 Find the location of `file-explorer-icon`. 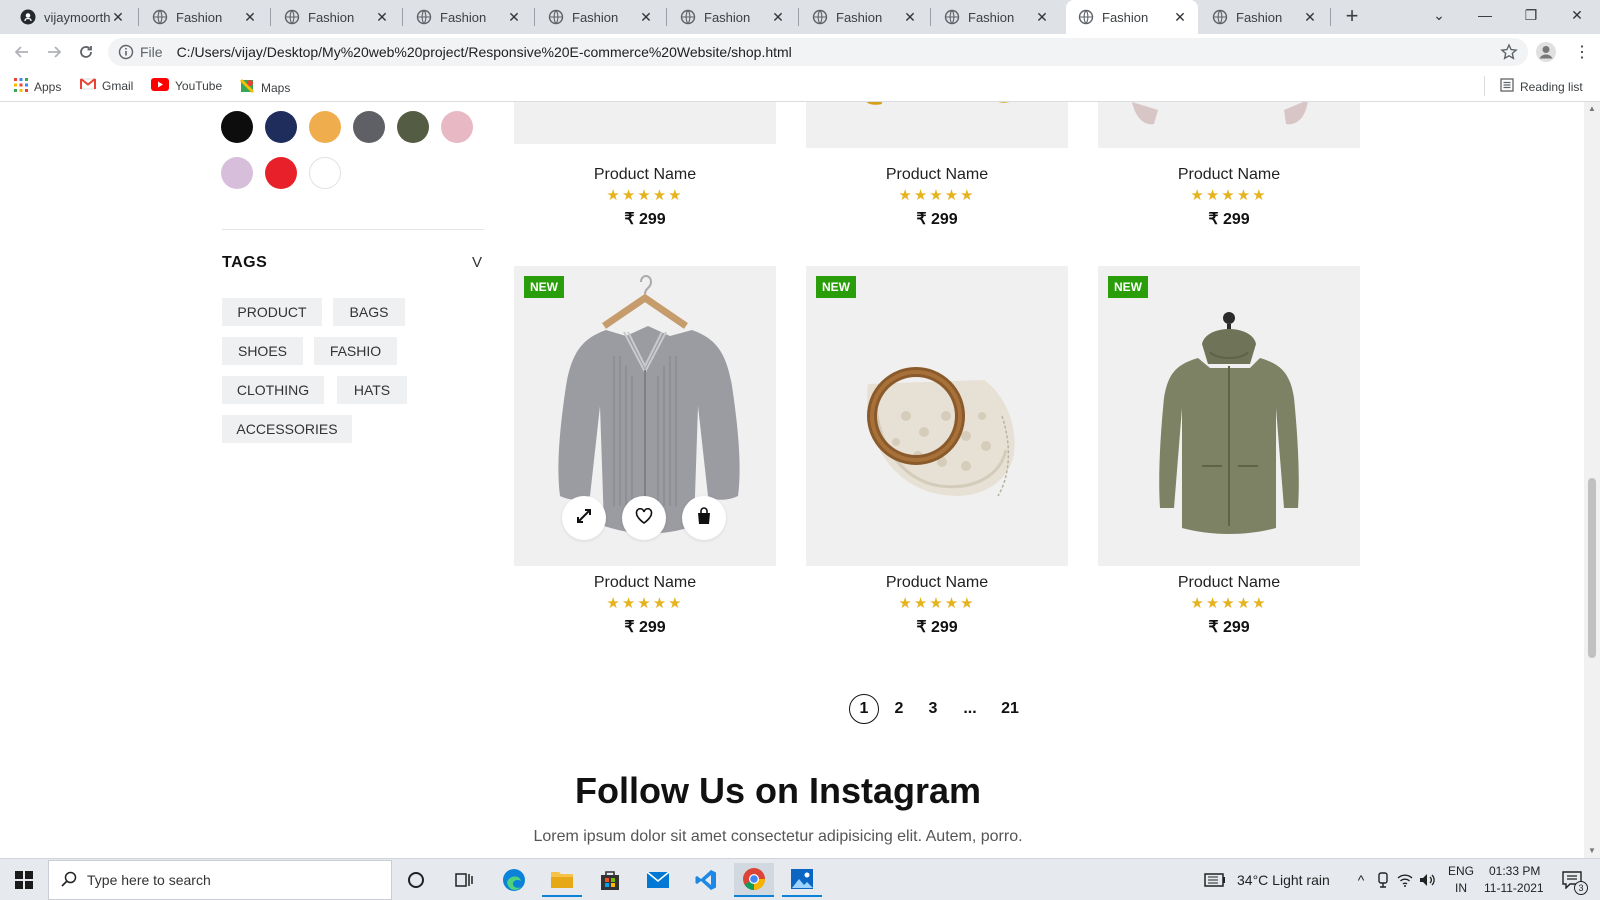

file-explorer-icon is located at coordinates (562, 880).